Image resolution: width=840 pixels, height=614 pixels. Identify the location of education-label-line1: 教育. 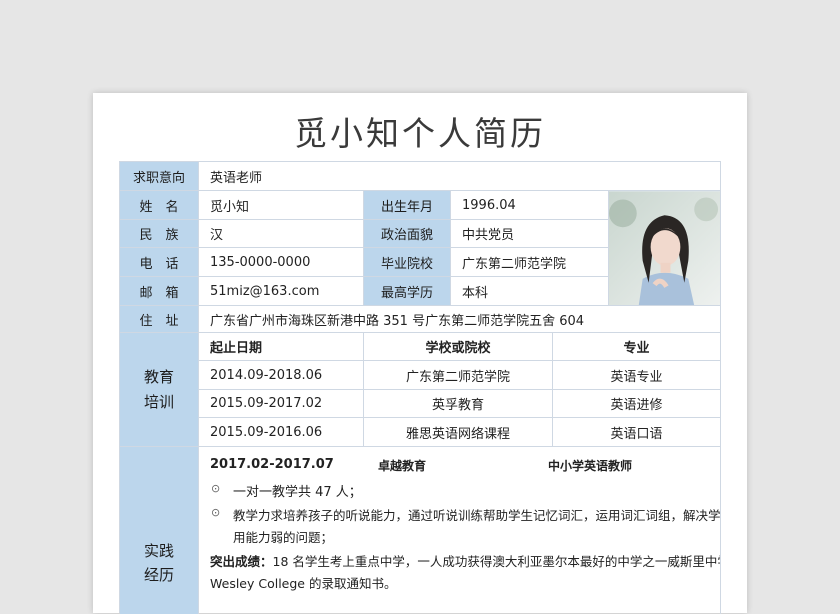
(158, 376).